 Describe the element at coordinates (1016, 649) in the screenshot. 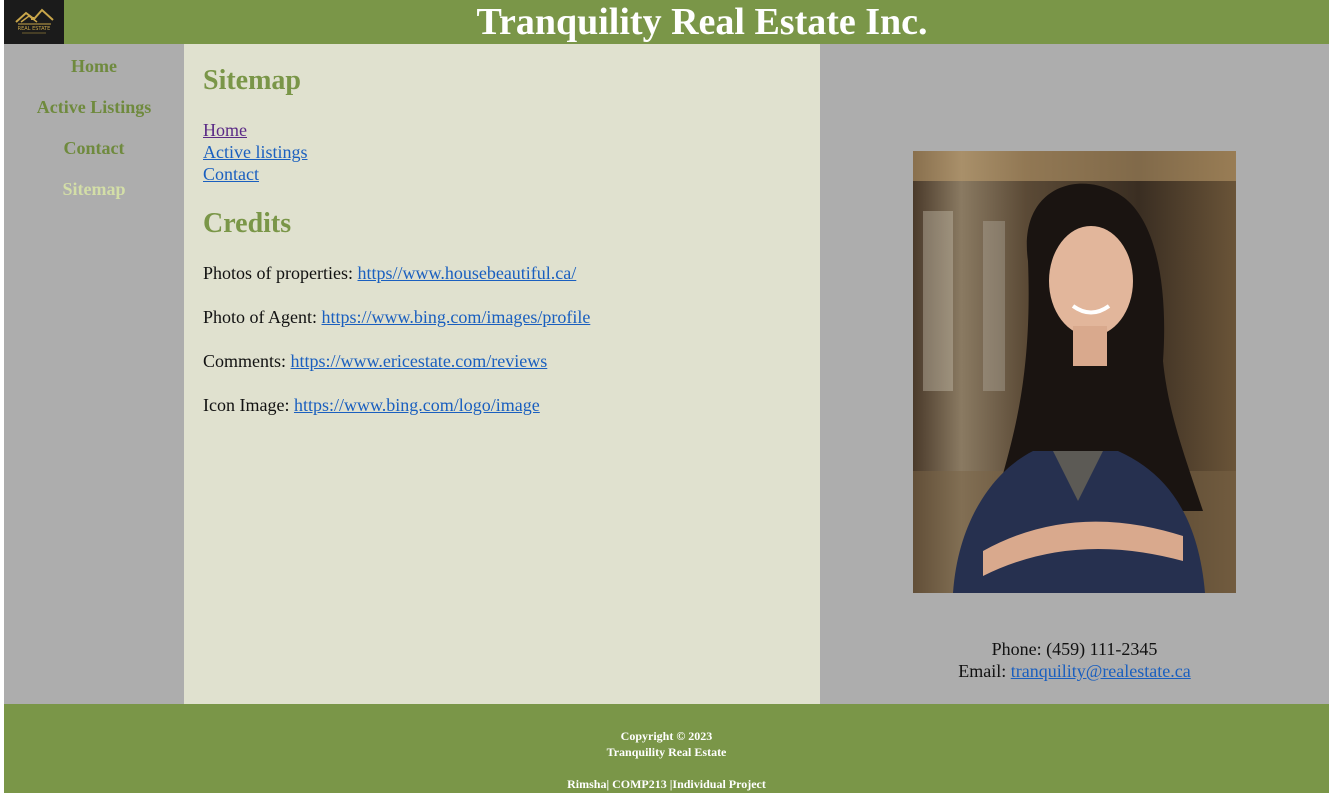

I see `phone-label: Phone:` at that location.